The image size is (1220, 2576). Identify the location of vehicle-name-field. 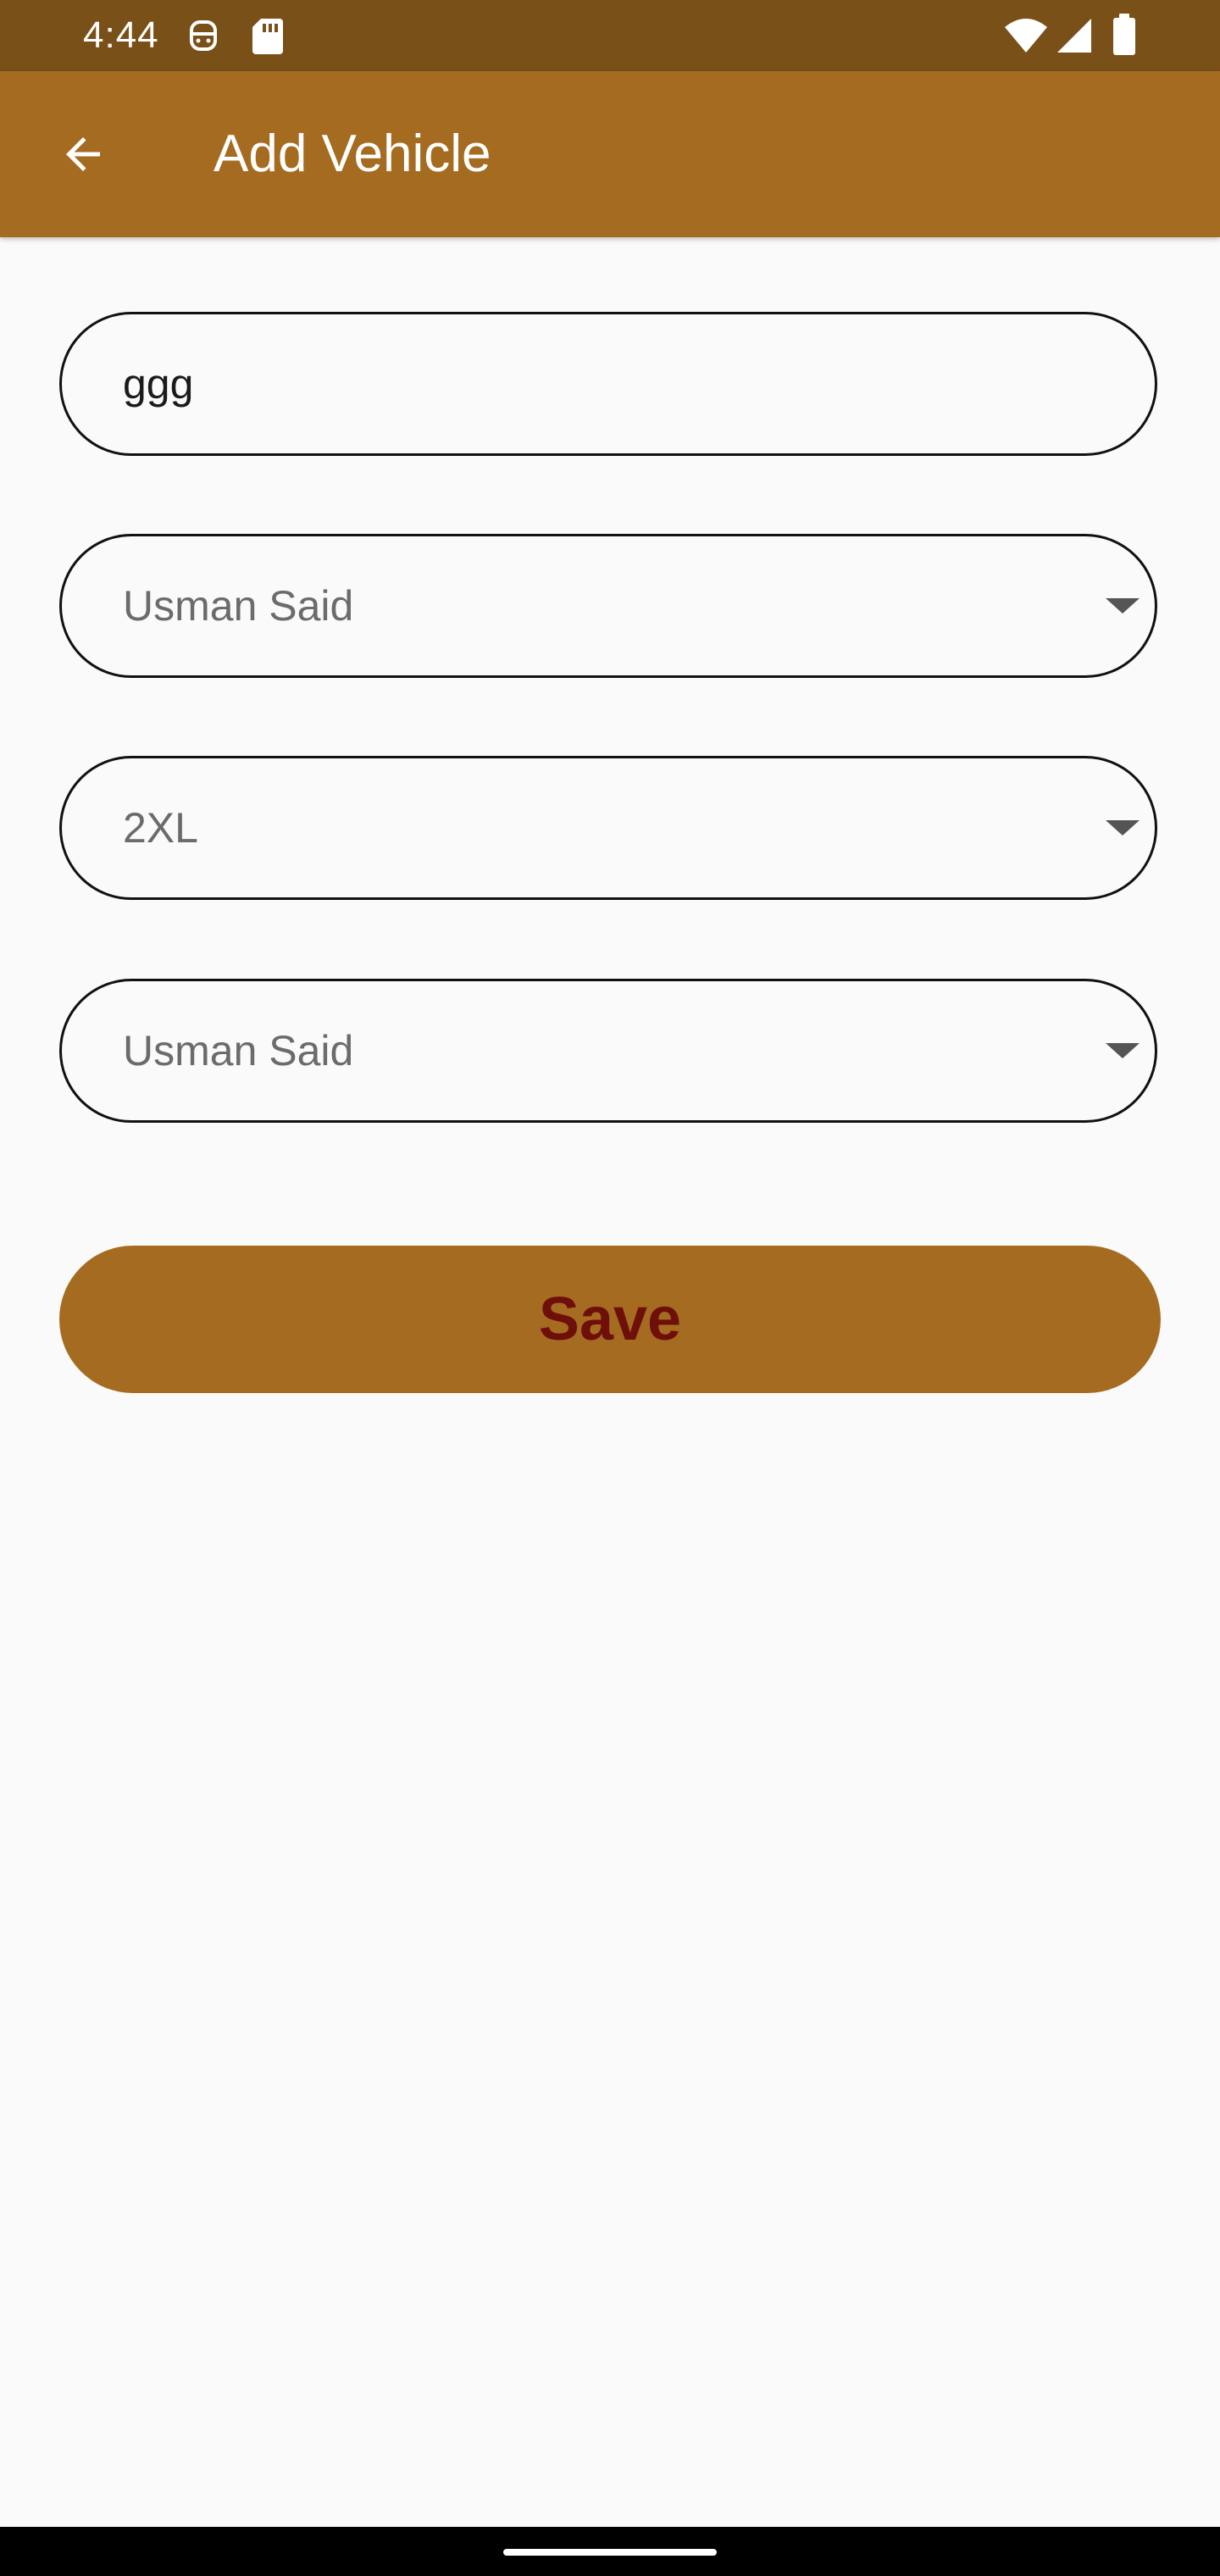
(608, 384).